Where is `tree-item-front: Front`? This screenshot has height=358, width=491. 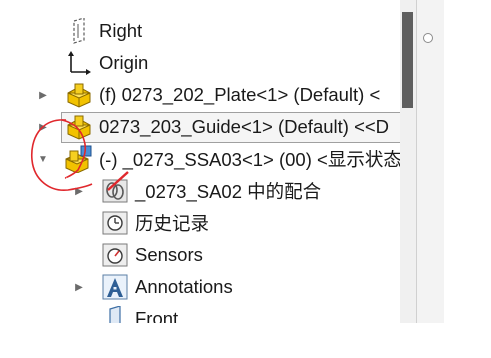 tree-item-front: Front is located at coordinates (208, 313).